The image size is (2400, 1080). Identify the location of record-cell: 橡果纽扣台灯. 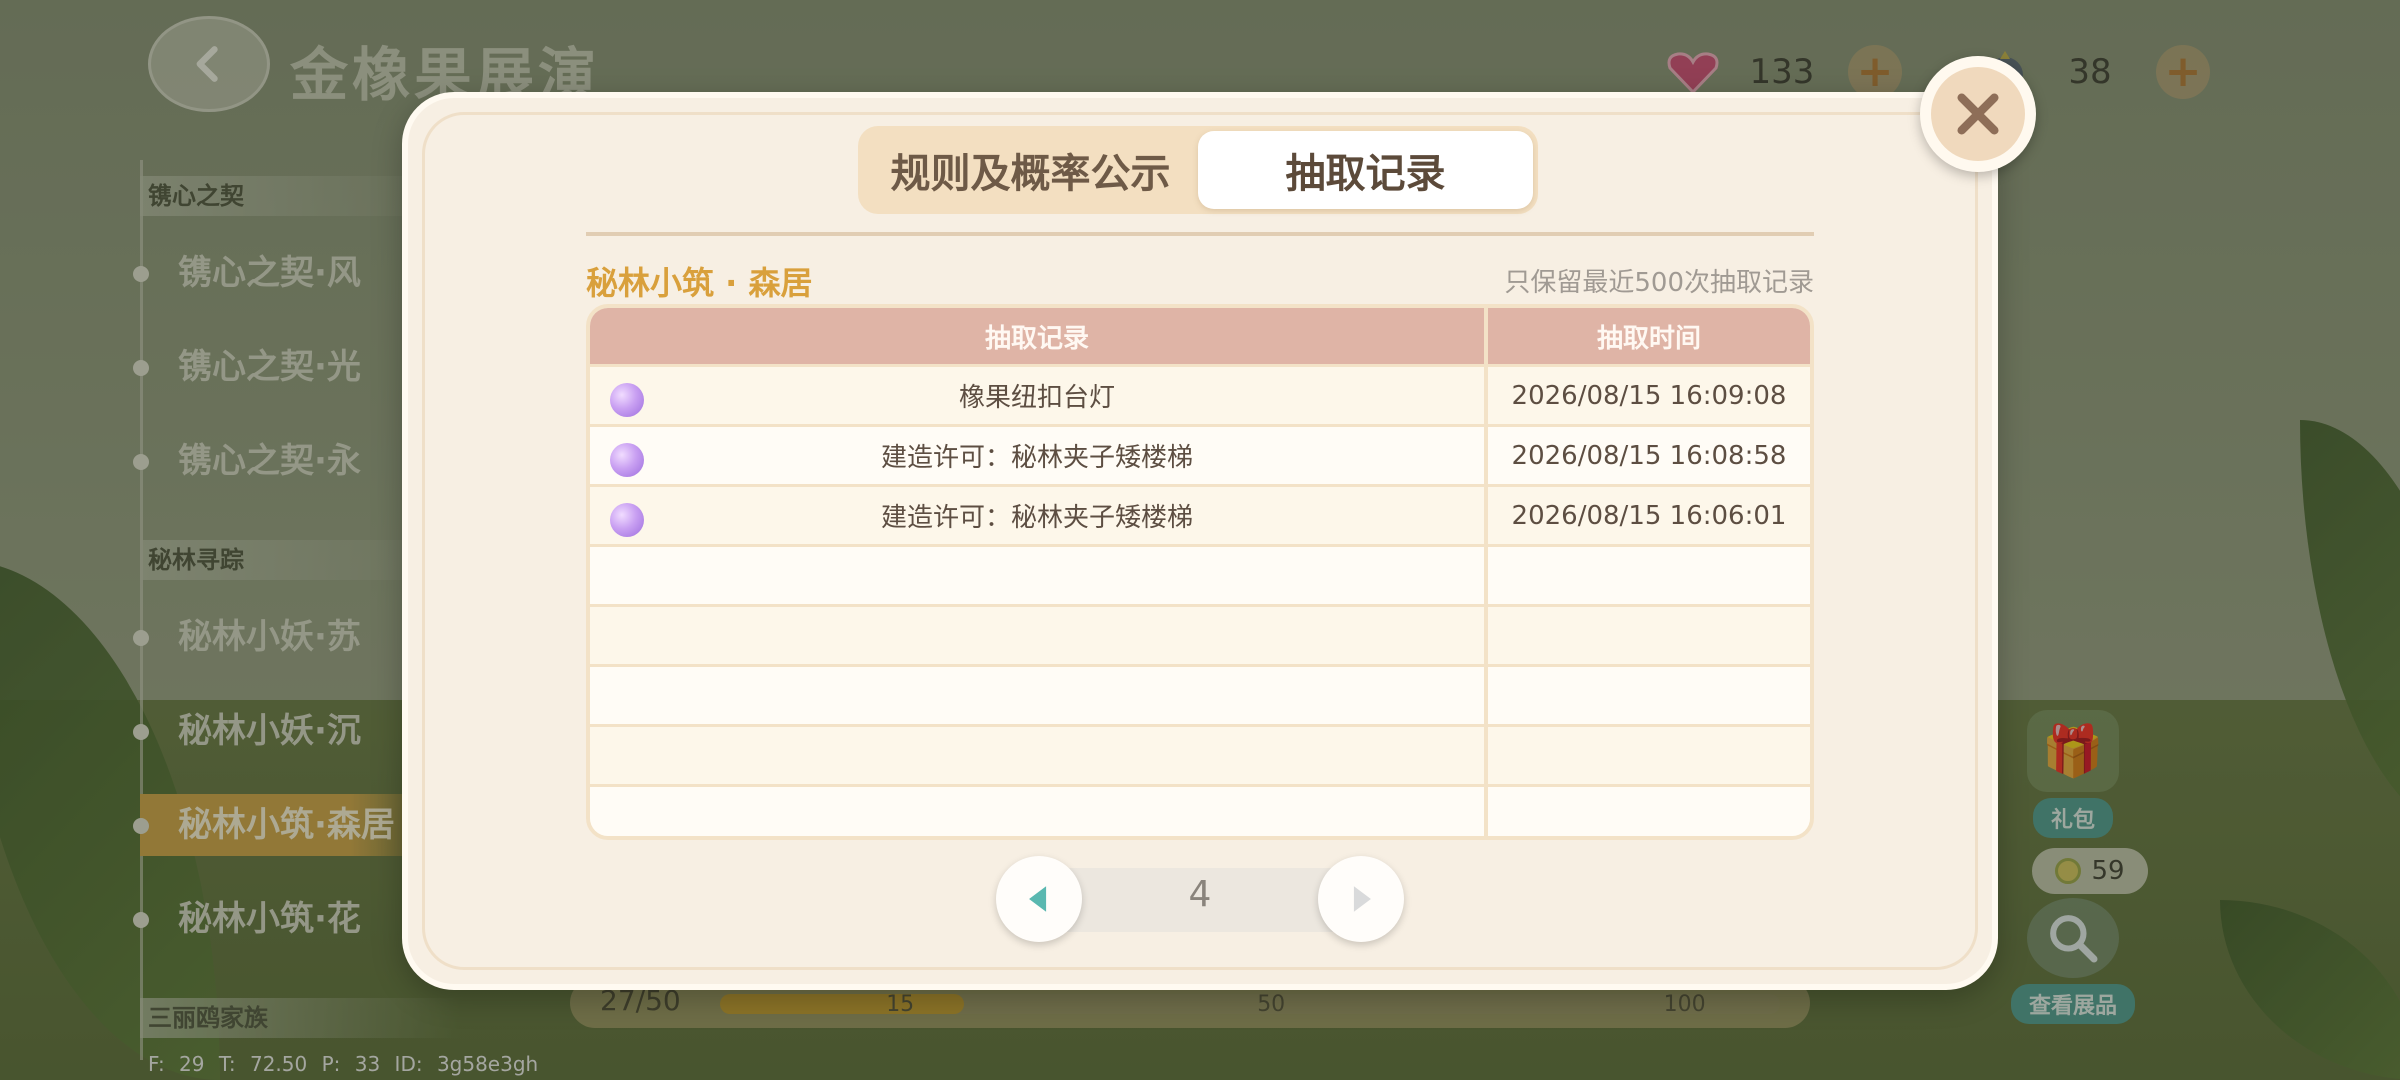
(1039, 395).